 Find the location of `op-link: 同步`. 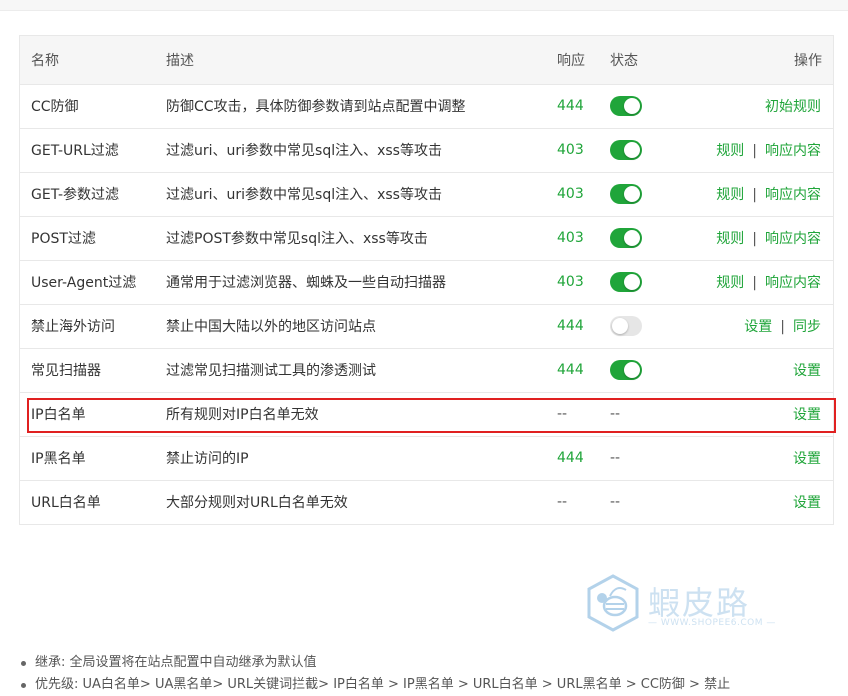

op-link: 同步 is located at coordinates (807, 327).